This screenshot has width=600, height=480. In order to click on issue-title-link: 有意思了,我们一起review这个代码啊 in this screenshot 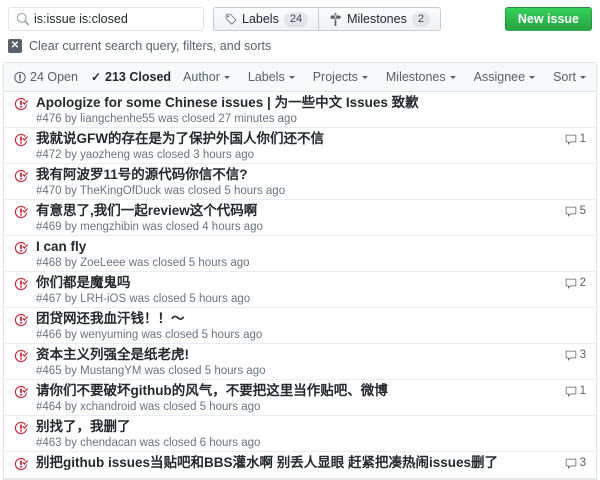, I will do `click(291, 211)`.